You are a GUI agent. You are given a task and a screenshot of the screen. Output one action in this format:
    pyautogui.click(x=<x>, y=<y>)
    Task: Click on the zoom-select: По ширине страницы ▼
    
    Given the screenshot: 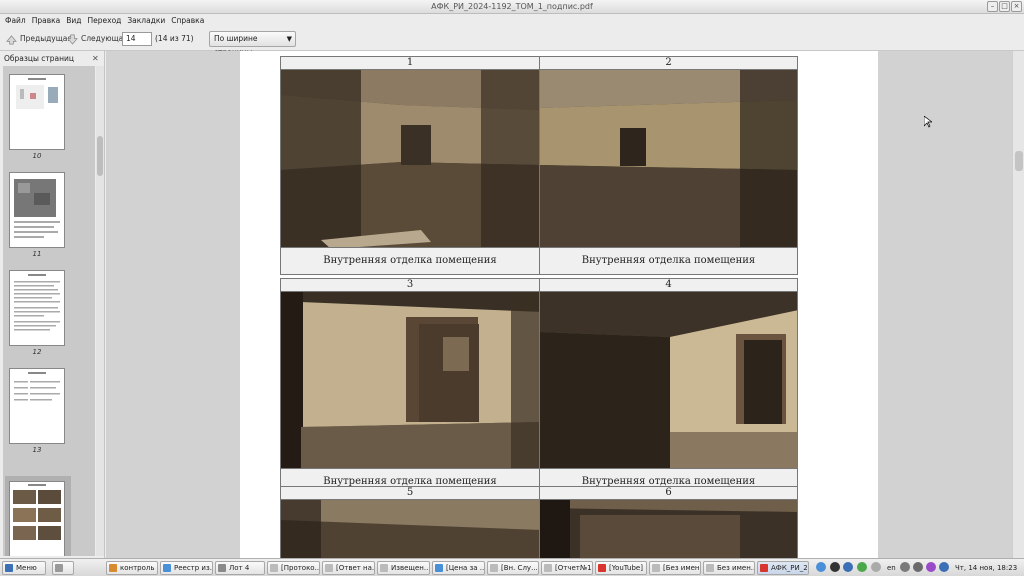 What is the action you would take?
    pyautogui.click(x=252, y=44)
    